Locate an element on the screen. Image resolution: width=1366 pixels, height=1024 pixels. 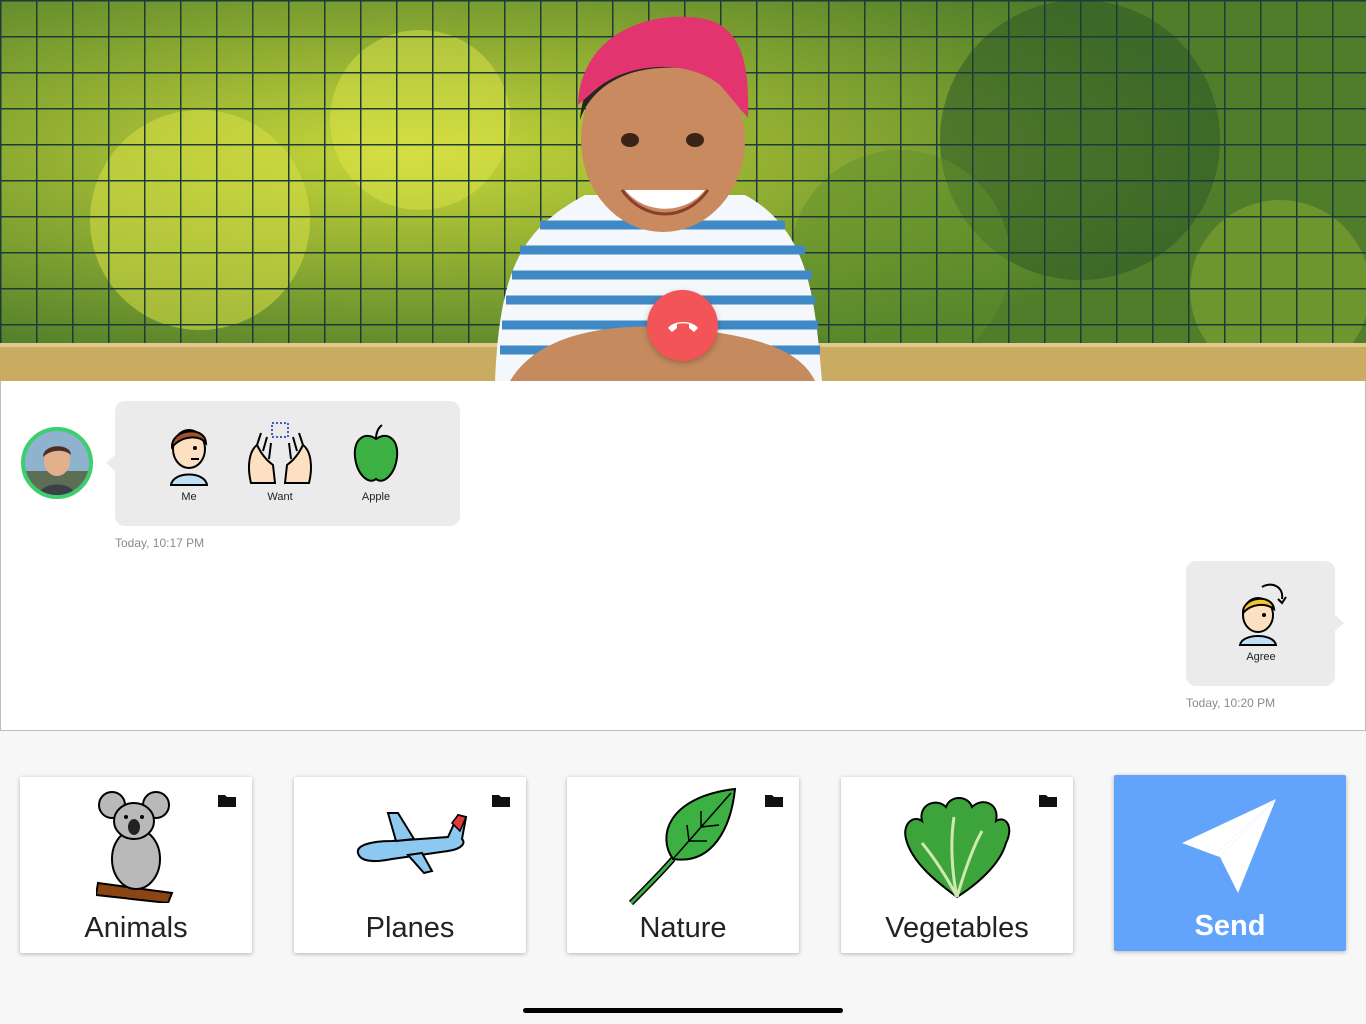
koala-icon is located at coordinates (135, 847).